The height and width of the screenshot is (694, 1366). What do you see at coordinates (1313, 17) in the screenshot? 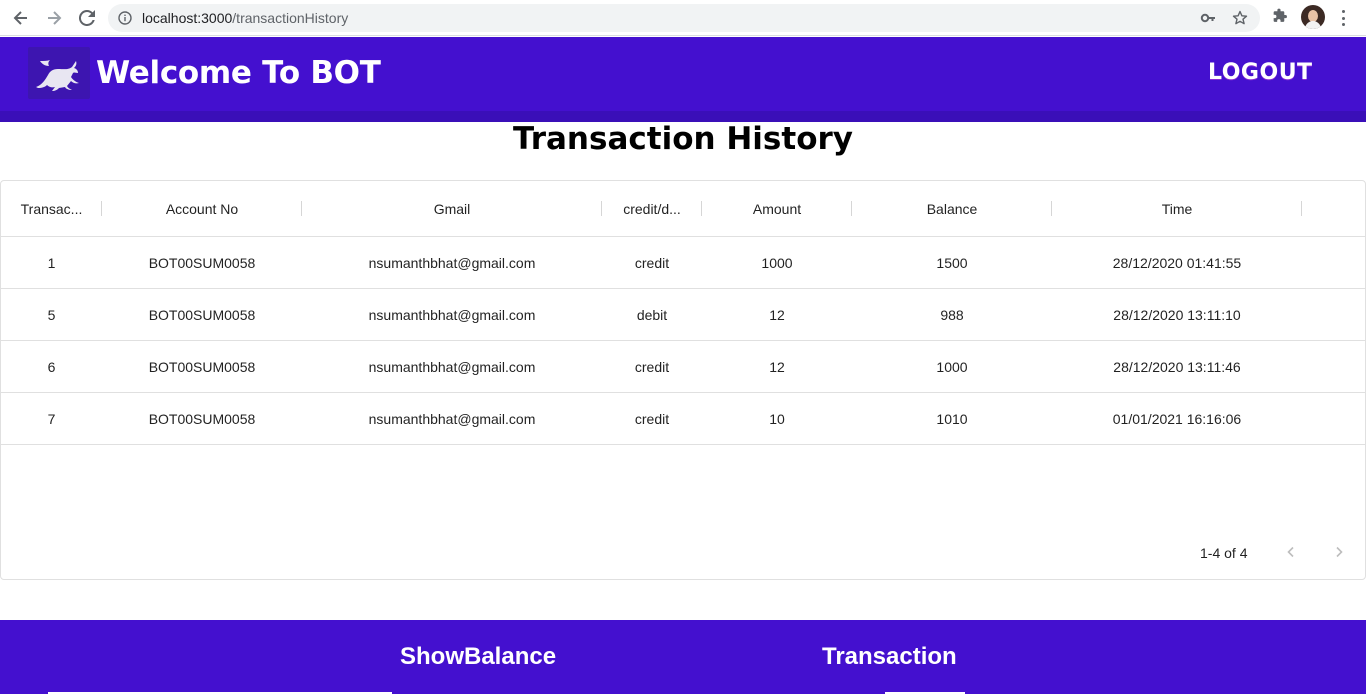
I see `profile-avatar` at bounding box center [1313, 17].